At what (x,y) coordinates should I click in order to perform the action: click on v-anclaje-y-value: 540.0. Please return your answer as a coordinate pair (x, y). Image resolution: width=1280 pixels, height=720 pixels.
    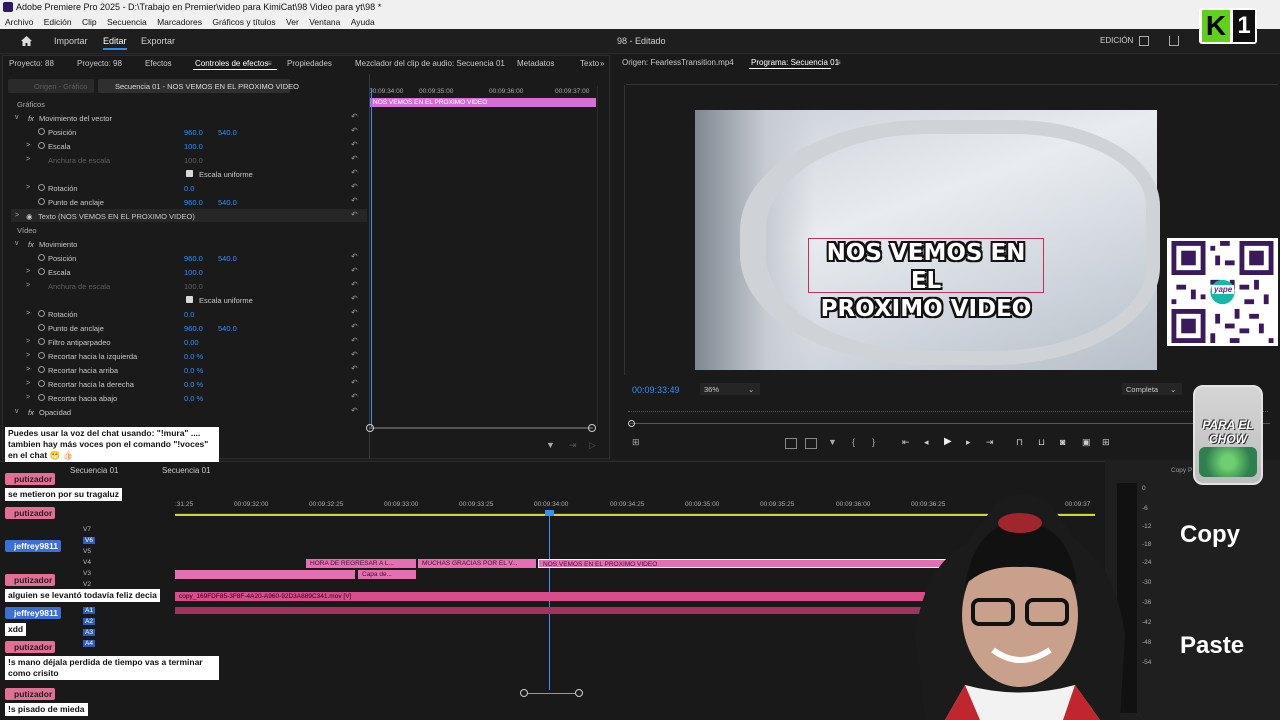
    Looking at the image, I should click on (227, 328).